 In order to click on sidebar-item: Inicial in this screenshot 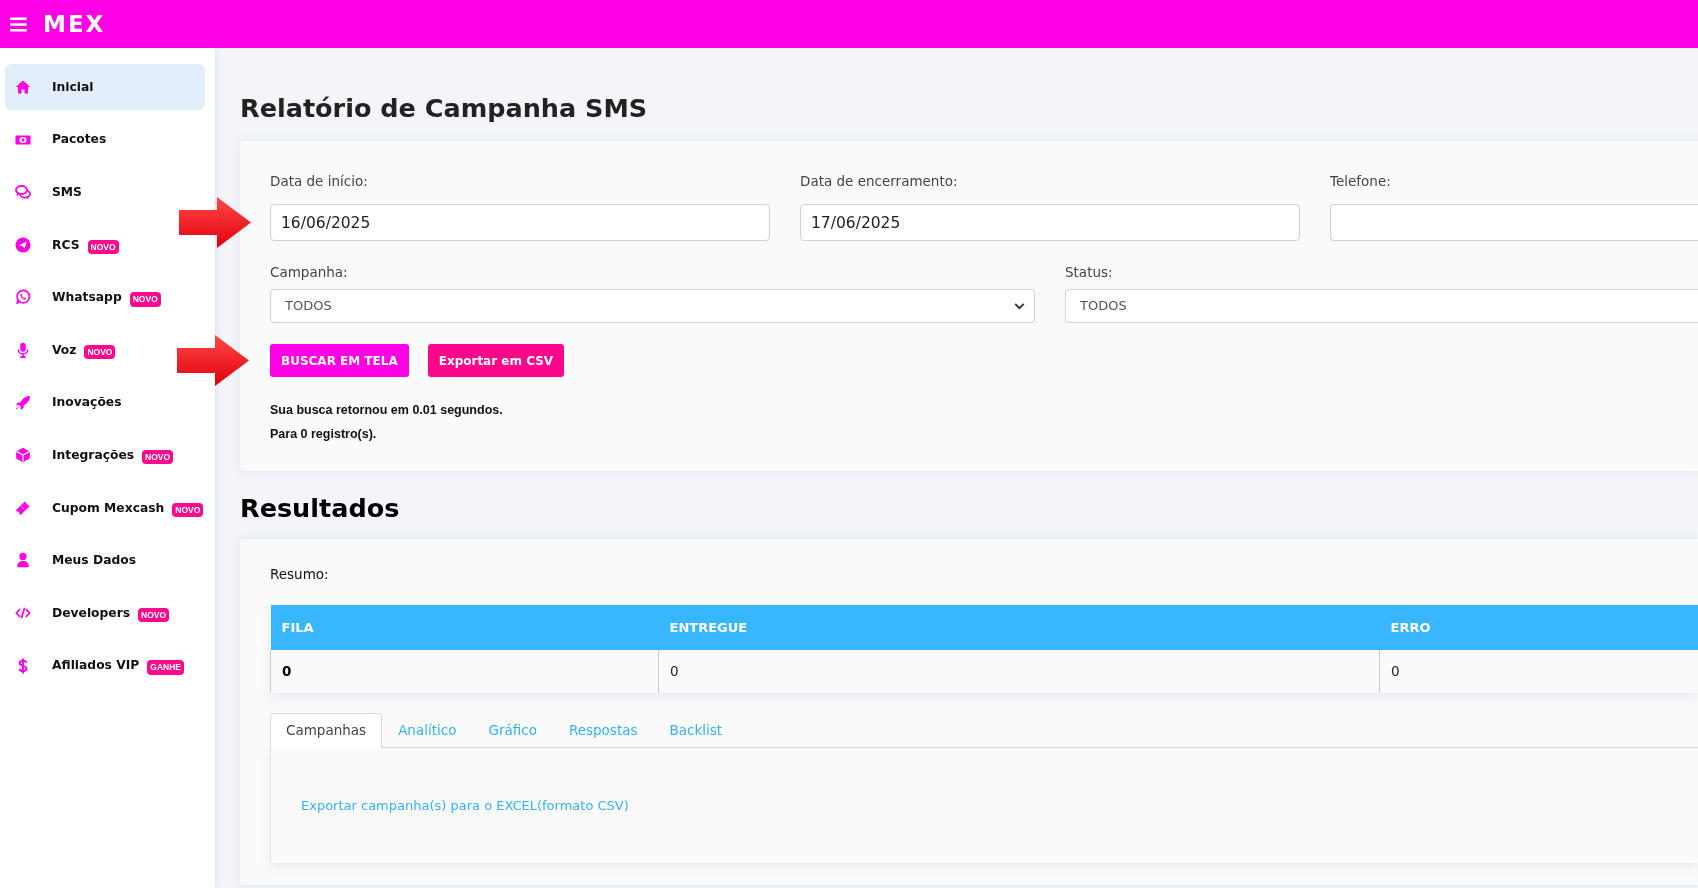, I will do `click(105, 87)`.